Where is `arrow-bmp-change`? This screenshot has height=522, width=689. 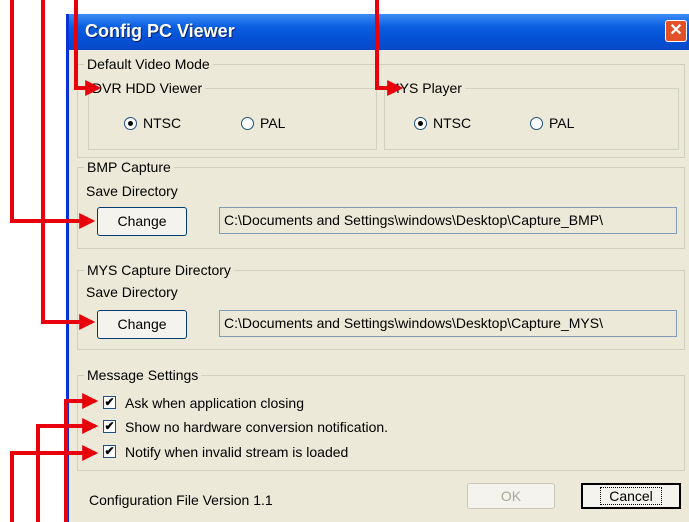
arrow-bmp-change is located at coordinates (53, 114).